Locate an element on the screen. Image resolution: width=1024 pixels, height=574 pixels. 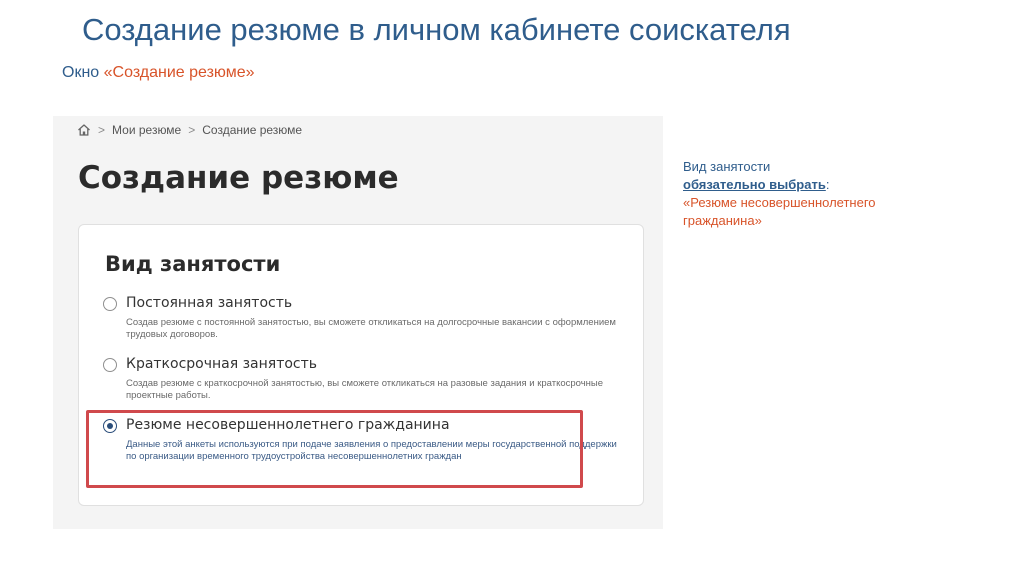
note-line2: обязательно выбрать: is located at coordinates (798, 185).